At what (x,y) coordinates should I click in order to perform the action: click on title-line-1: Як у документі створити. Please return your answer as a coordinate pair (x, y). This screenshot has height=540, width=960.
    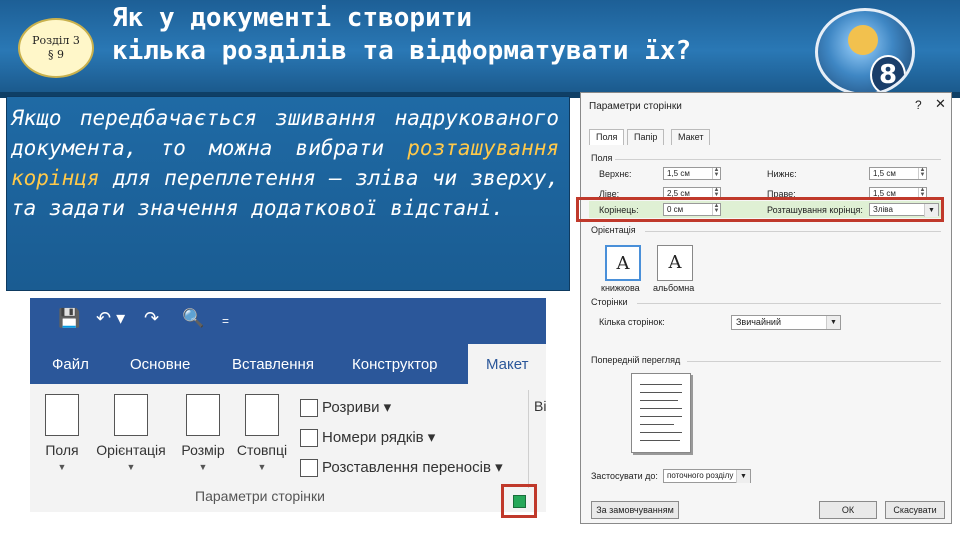
    Looking at the image, I should click on (292, 18).